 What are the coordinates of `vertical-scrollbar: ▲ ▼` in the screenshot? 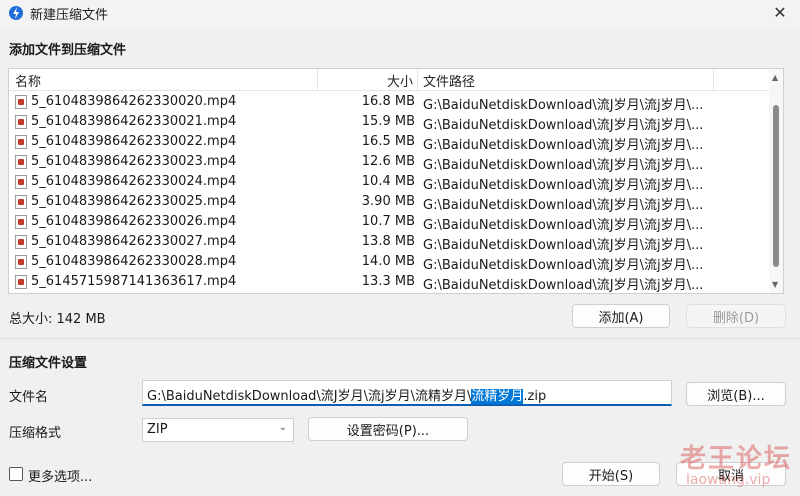 It's located at (776, 181).